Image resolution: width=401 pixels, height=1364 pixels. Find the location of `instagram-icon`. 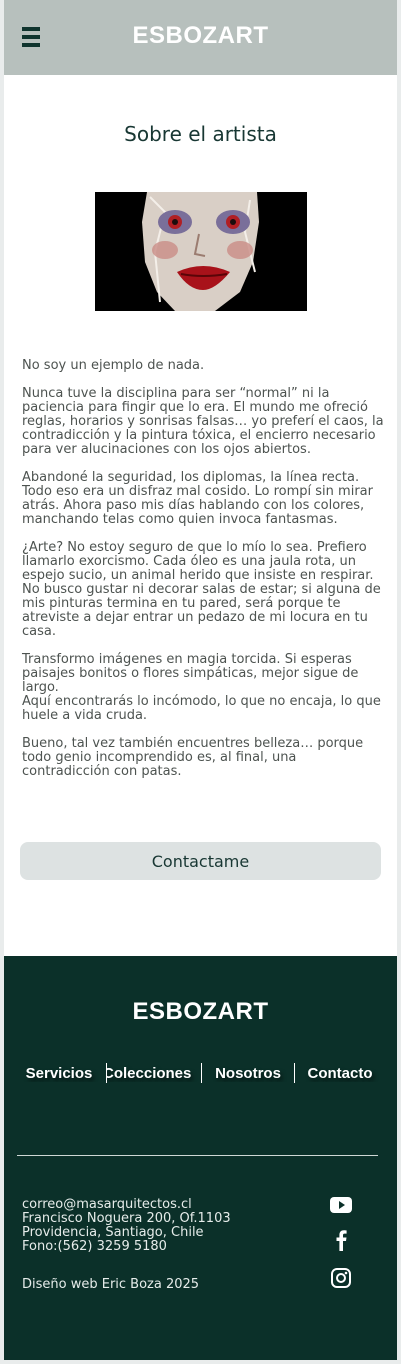

instagram-icon is located at coordinates (341, 1278).